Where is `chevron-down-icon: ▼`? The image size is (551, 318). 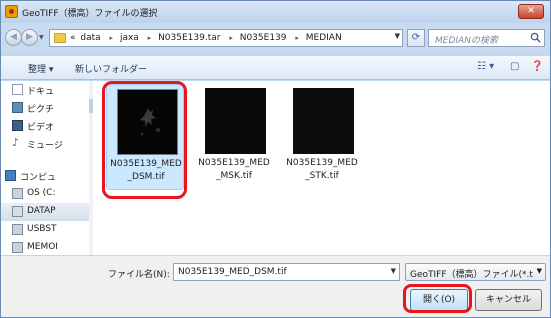 chevron-down-icon: ▼ is located at coordinates (539, 271).